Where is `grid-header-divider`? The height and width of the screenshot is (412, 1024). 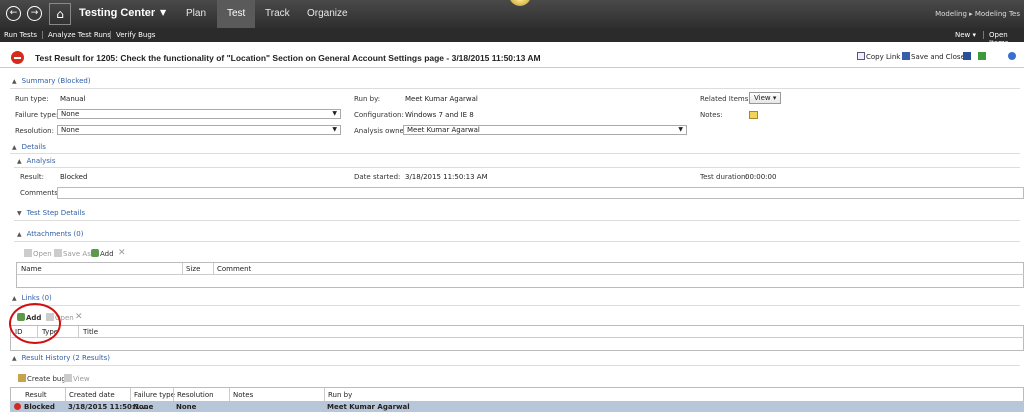 grid-header-divider is located at coordinates (517, 337).